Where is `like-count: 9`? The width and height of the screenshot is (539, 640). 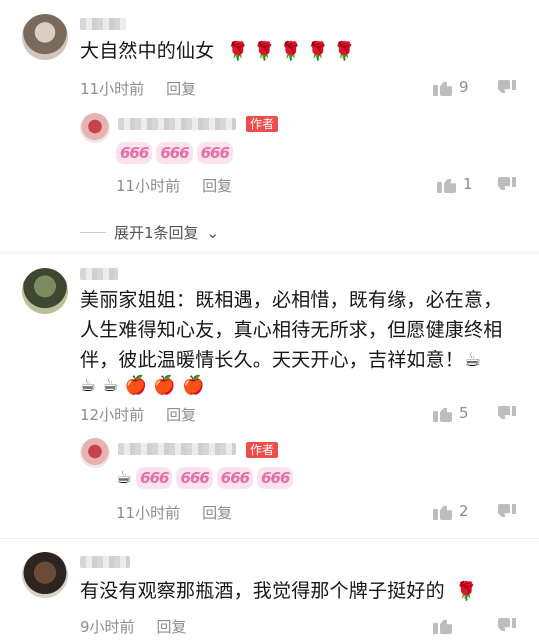 like-count: 9 is located at coordinates (464, 87).